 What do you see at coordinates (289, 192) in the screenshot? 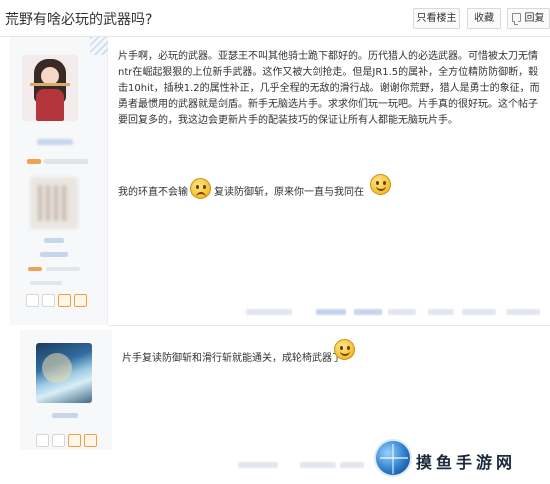
I see `post-text: 复读防御斩，原来你一直与我同在` at bounding box center [289, 192].